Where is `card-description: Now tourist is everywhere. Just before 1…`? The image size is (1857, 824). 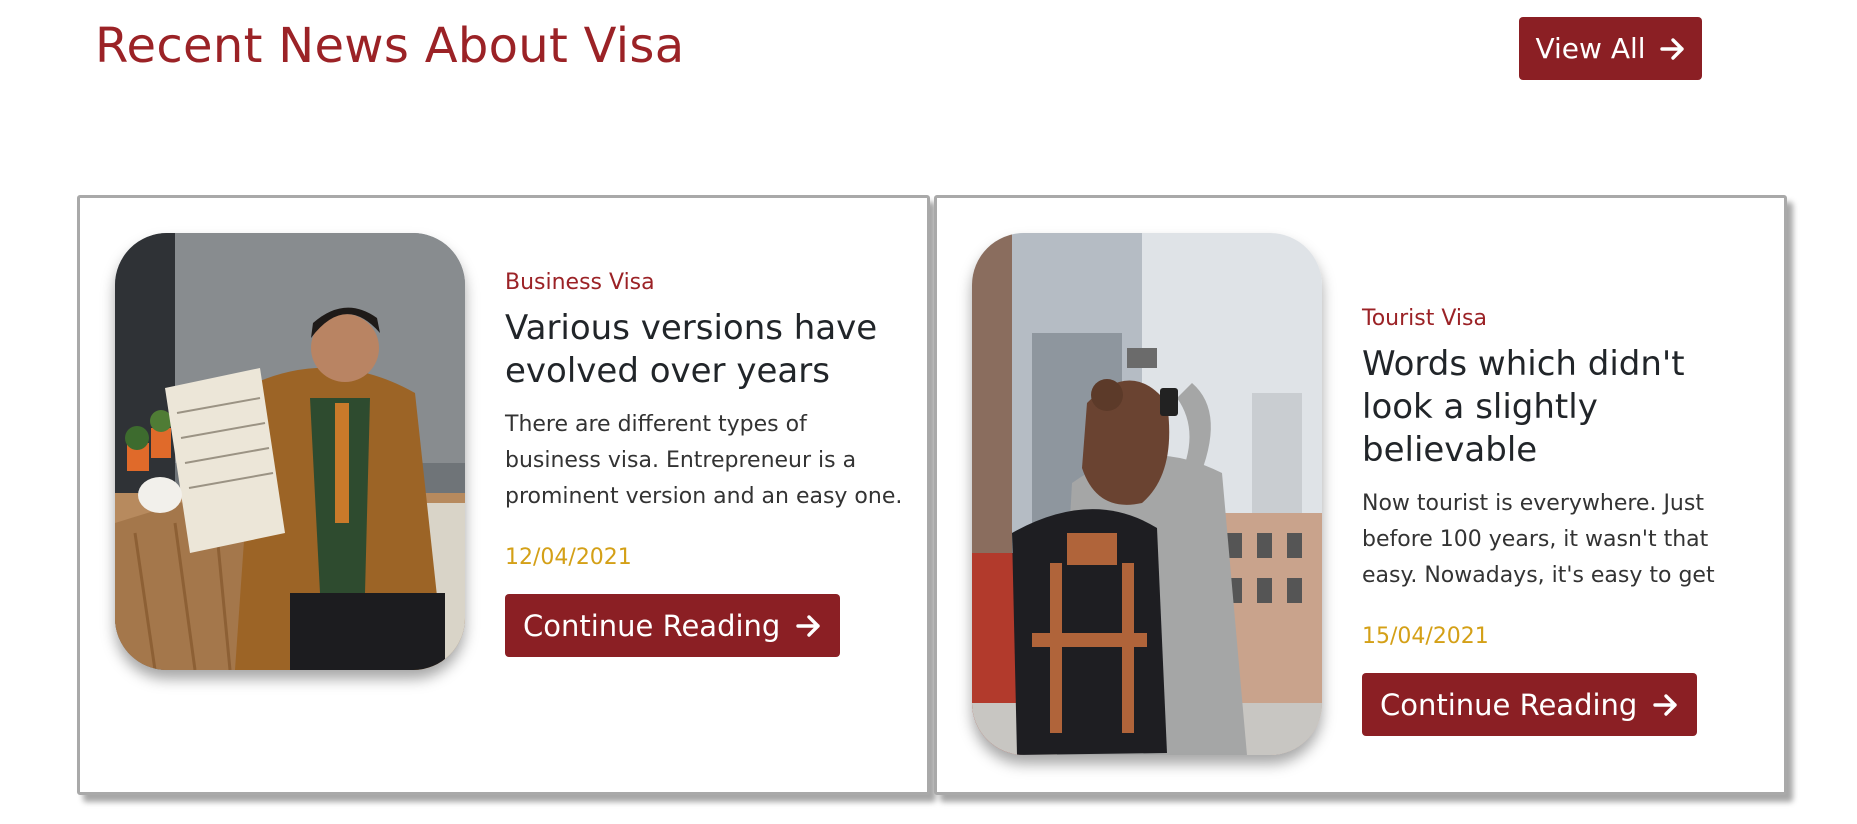 card-description: Now tourist is everywhere. Just before 1… is located at coordinates (1538, 539).